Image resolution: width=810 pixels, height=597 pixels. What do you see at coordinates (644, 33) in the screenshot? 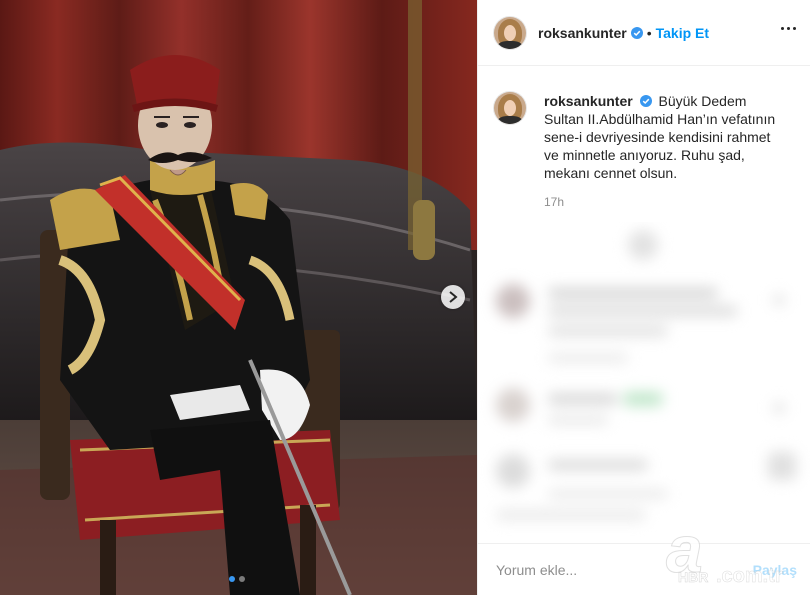
I see `post-header: roksankunter • Takip Et` at bounding box center [644, 33].